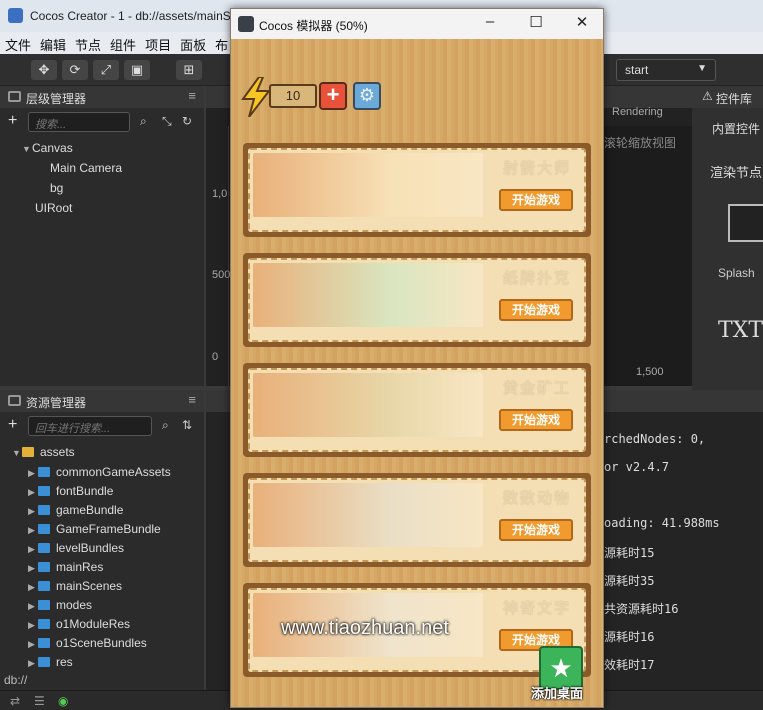 The height and width of the screenshot is (710, 763). Describe the element at coordinates (536, 168) in the screenshot. I see `game-name: 射箭大师` at that location.